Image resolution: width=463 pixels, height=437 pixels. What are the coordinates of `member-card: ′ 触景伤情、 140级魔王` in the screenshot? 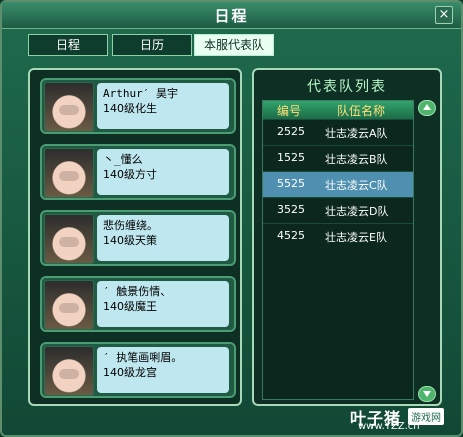 It's located at (138, 304).